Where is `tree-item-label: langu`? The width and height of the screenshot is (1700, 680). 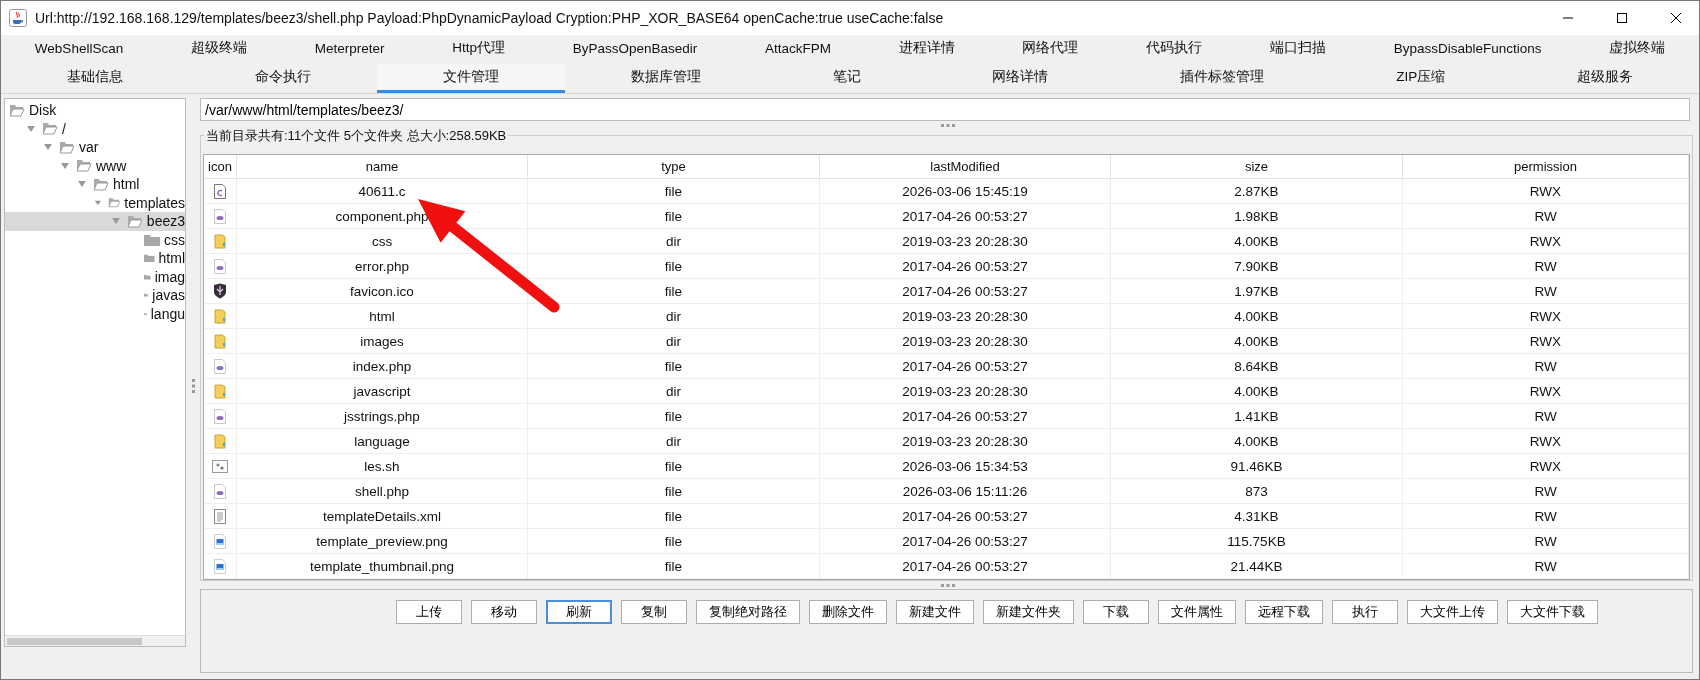
tree-item-label: langu is located at coordinates (167, 313).